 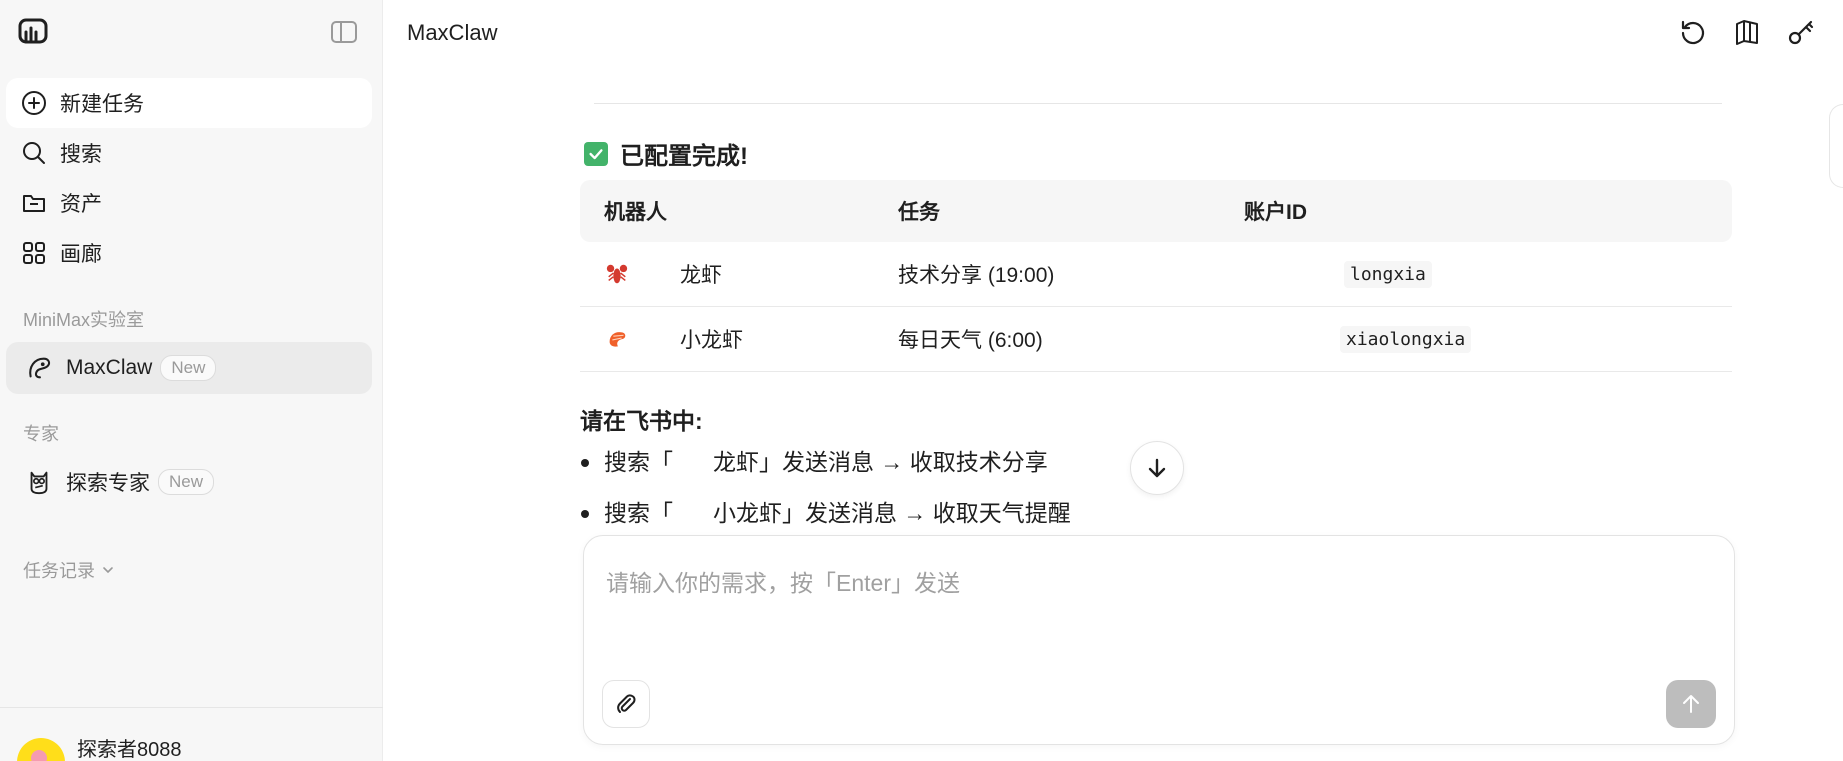 What do you see at coordinates (189, 153) in the screenshot?
I see `sidebar-item-search: 搜索` at bounding box center [189, 153].